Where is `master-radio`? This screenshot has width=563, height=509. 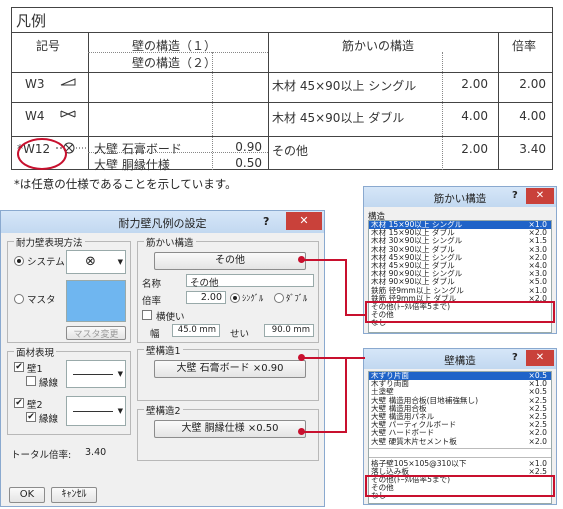 master-radio is located at coordinates (19, 299).